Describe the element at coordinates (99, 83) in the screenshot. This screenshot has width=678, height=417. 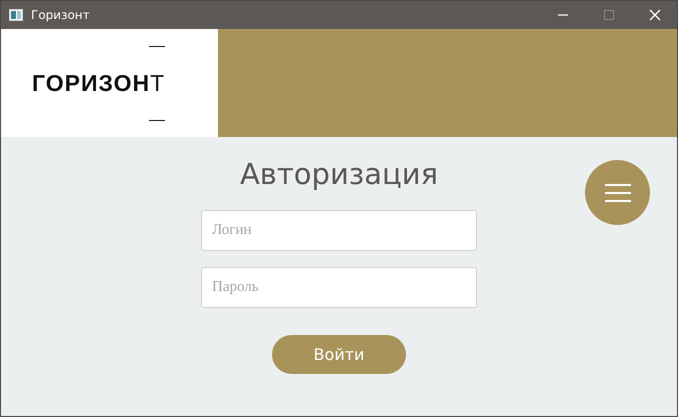
I see `logo-text: ГОРИЗОНТ` at that location.